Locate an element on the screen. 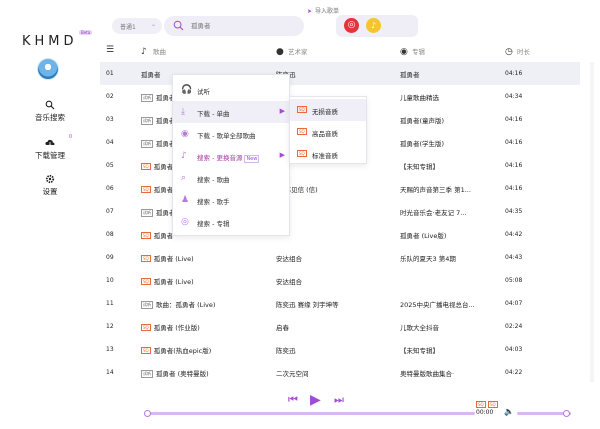 Image resolution: width=600 pixels, height=429 pixels. avatar is located at coordinates (48, 69).